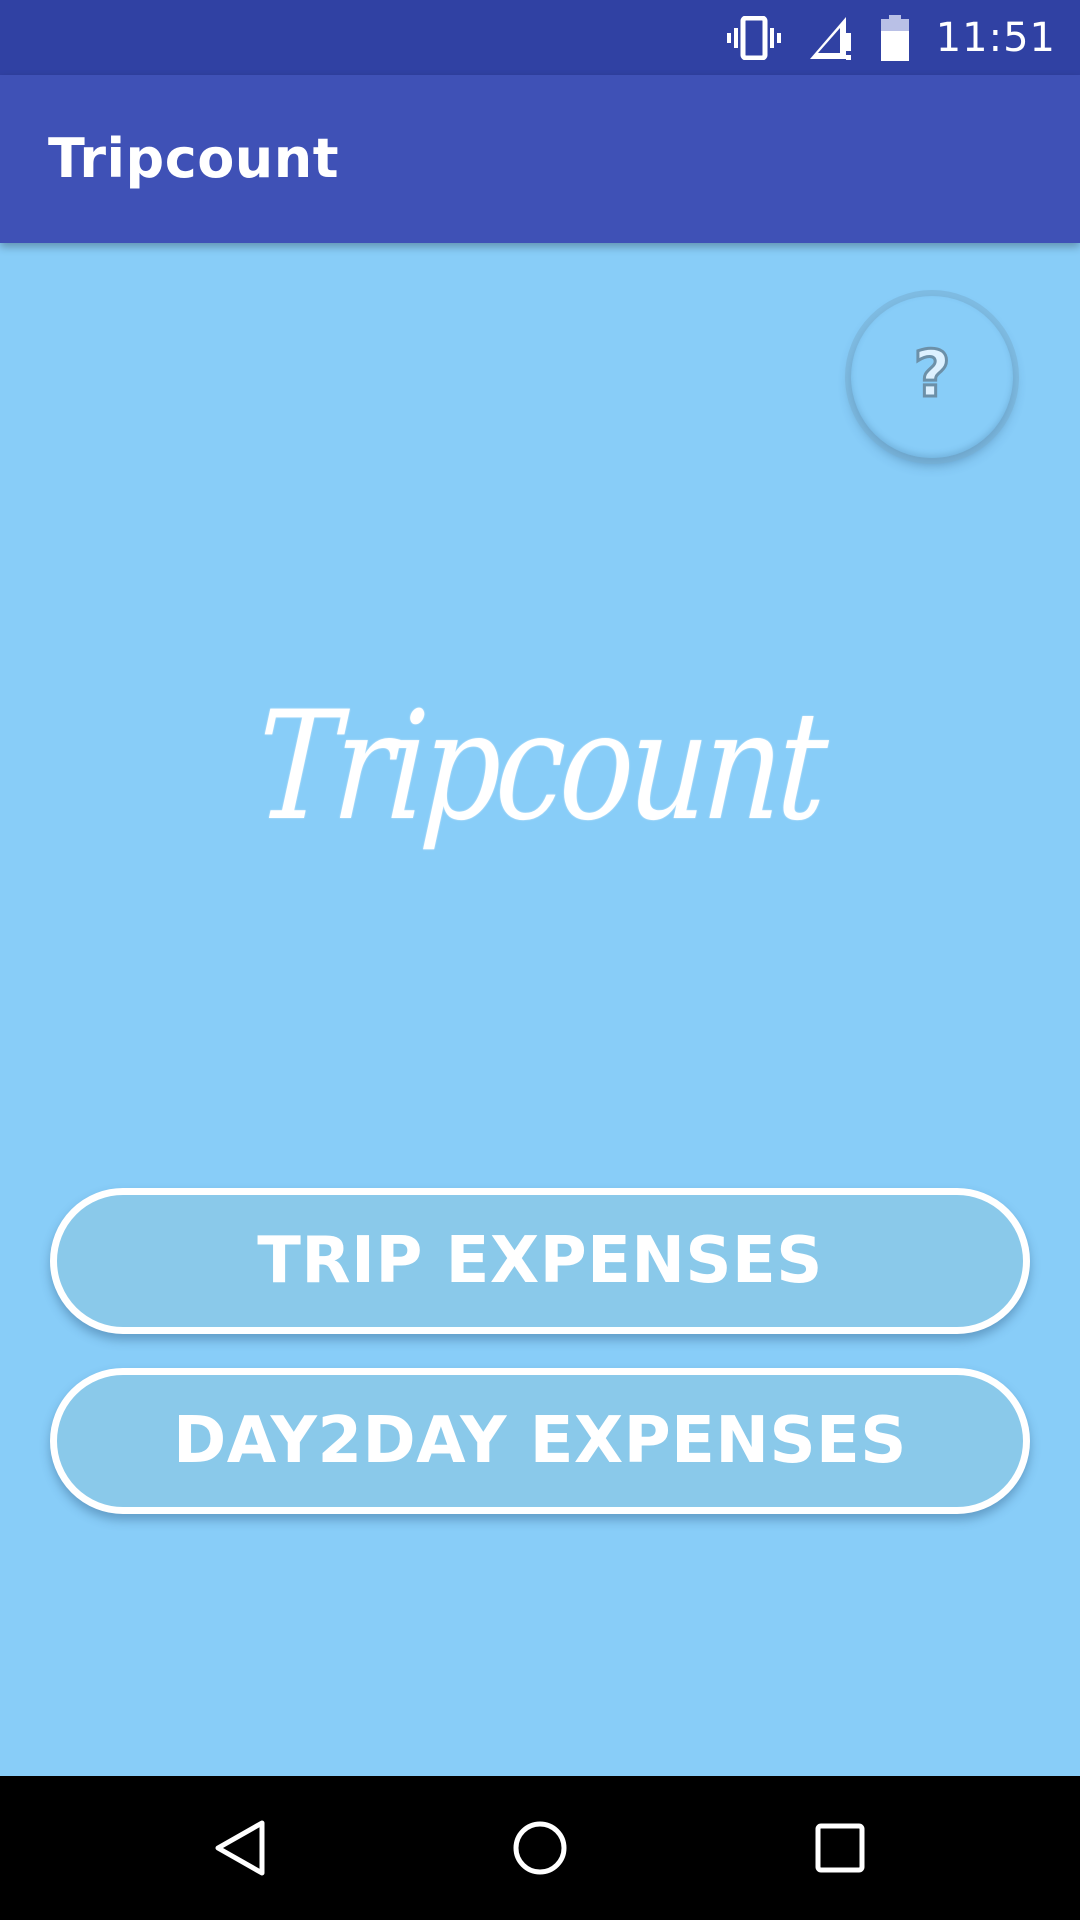 The height and width of the screenshot is (1920, 1080). I want to click on trip-expenses-button: TRIP EXPENSES, so click(540, 1261).